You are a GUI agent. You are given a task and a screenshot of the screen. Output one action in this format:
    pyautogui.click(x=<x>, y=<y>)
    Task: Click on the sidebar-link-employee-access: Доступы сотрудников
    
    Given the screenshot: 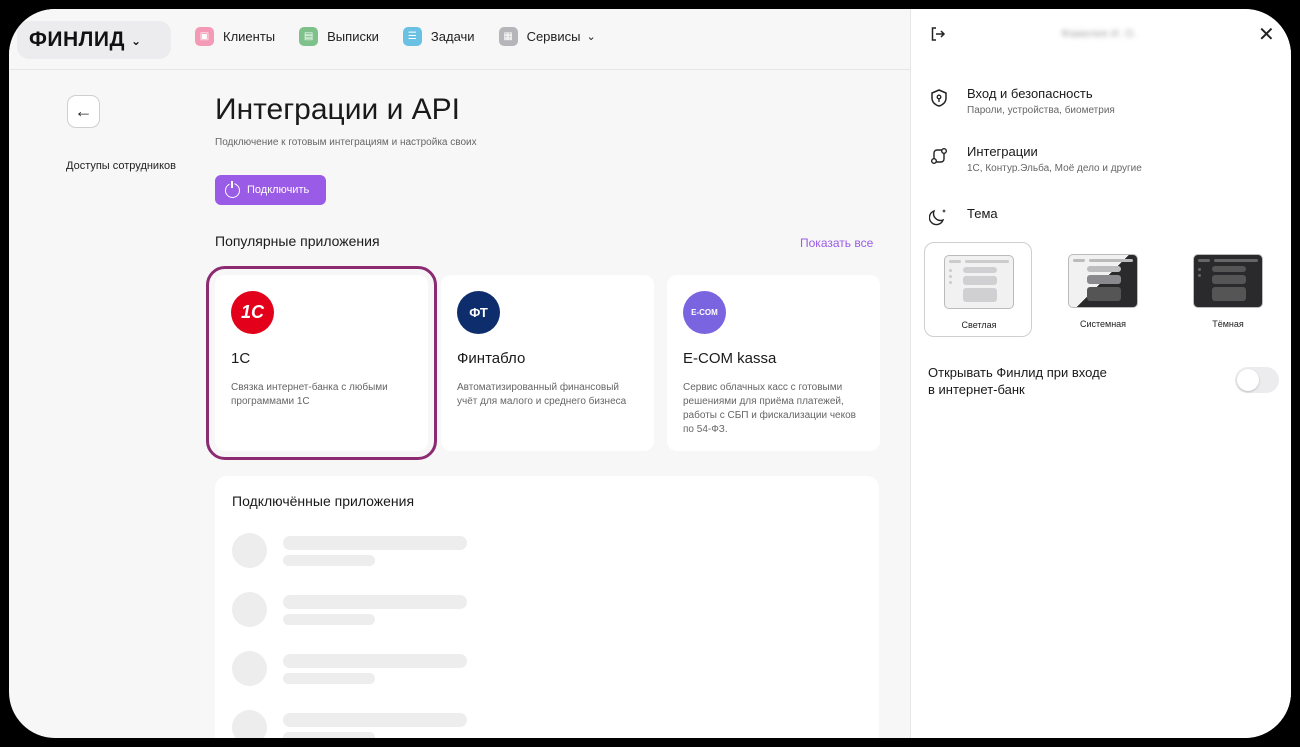 What is the action you would take?
    pyautogui.click(x=121, y=166)
    